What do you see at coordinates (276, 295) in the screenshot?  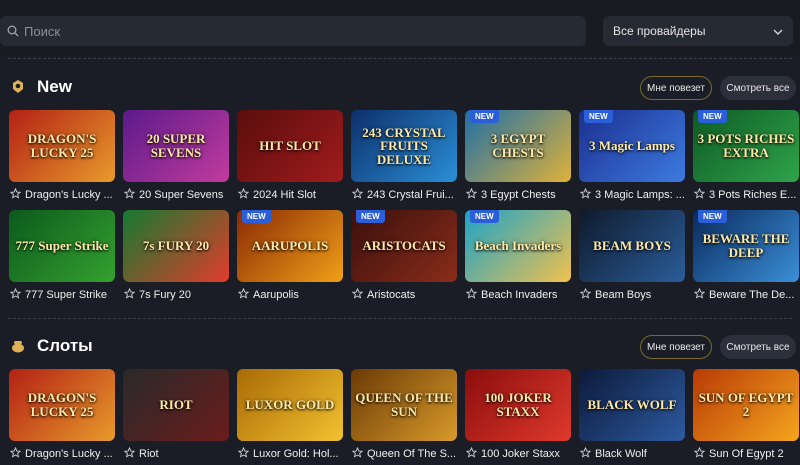 I see `game-name: Aarupolis` at bounding box center [276, 295].